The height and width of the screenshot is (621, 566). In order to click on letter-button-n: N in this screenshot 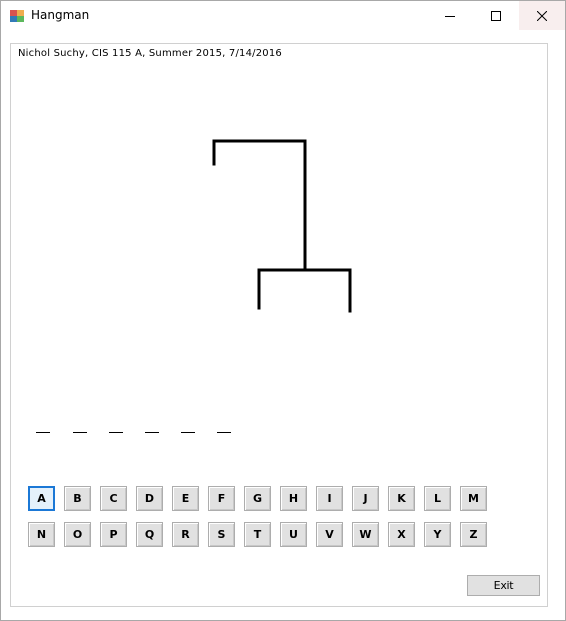, I will do `click(41, 534)`.